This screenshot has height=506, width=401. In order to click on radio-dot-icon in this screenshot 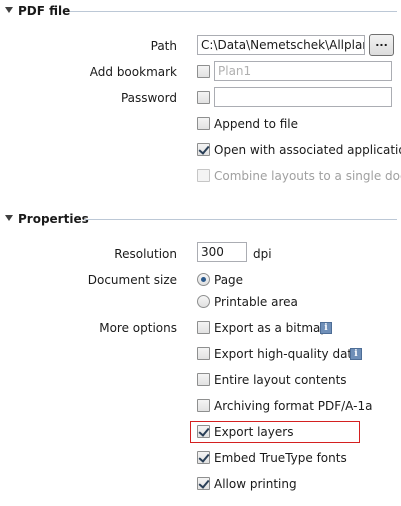, I will do `click(203, 279)`.